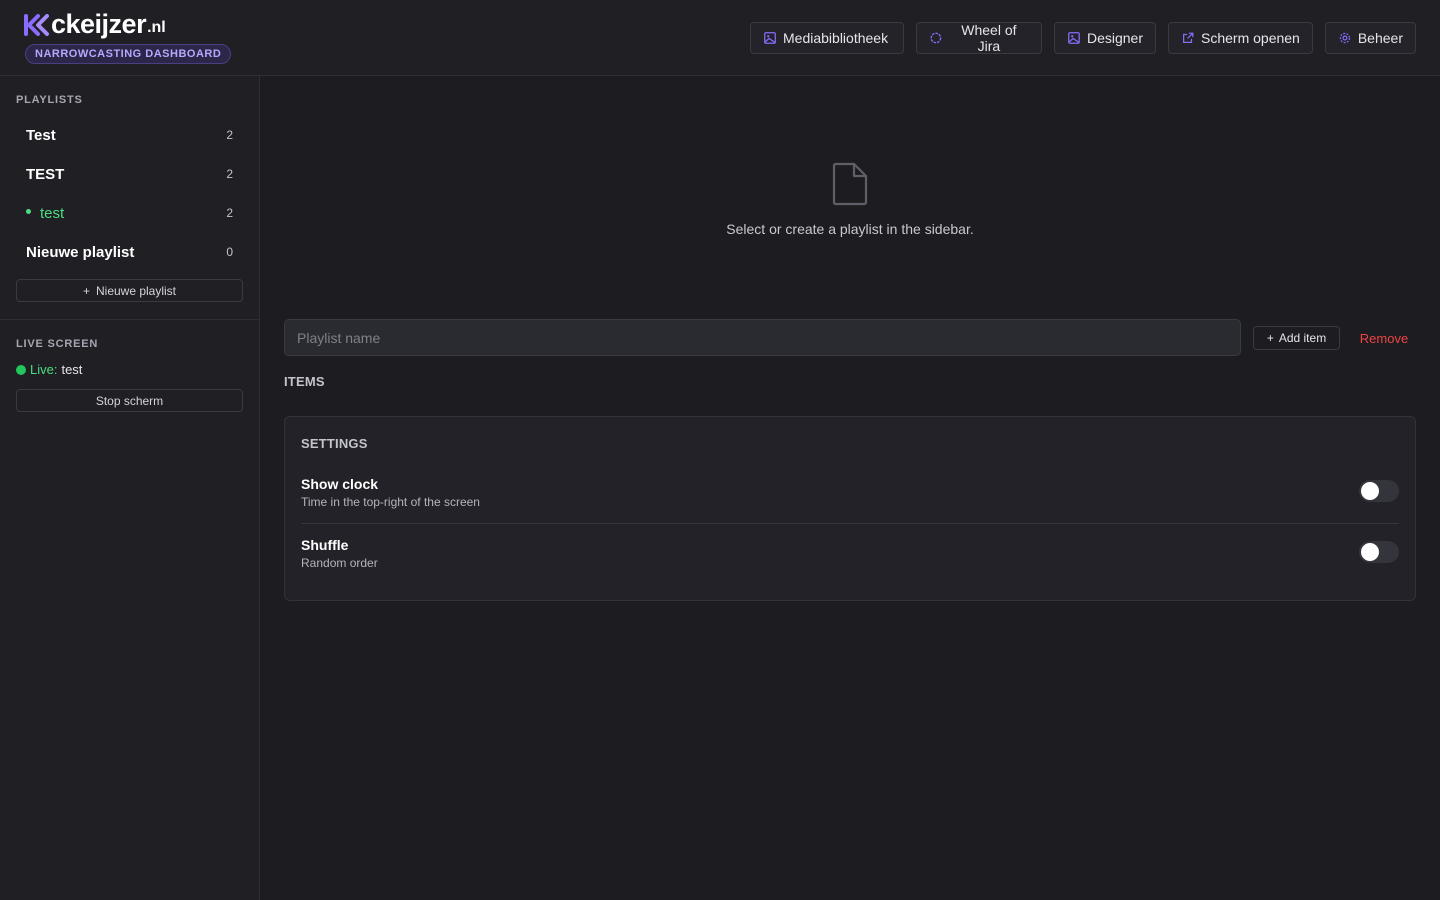 The width and height of the screenshot is (1440, 900). Describe the element at coordinates (36, 25) in the screenshot. I see `logo-mark-icon` at that location.